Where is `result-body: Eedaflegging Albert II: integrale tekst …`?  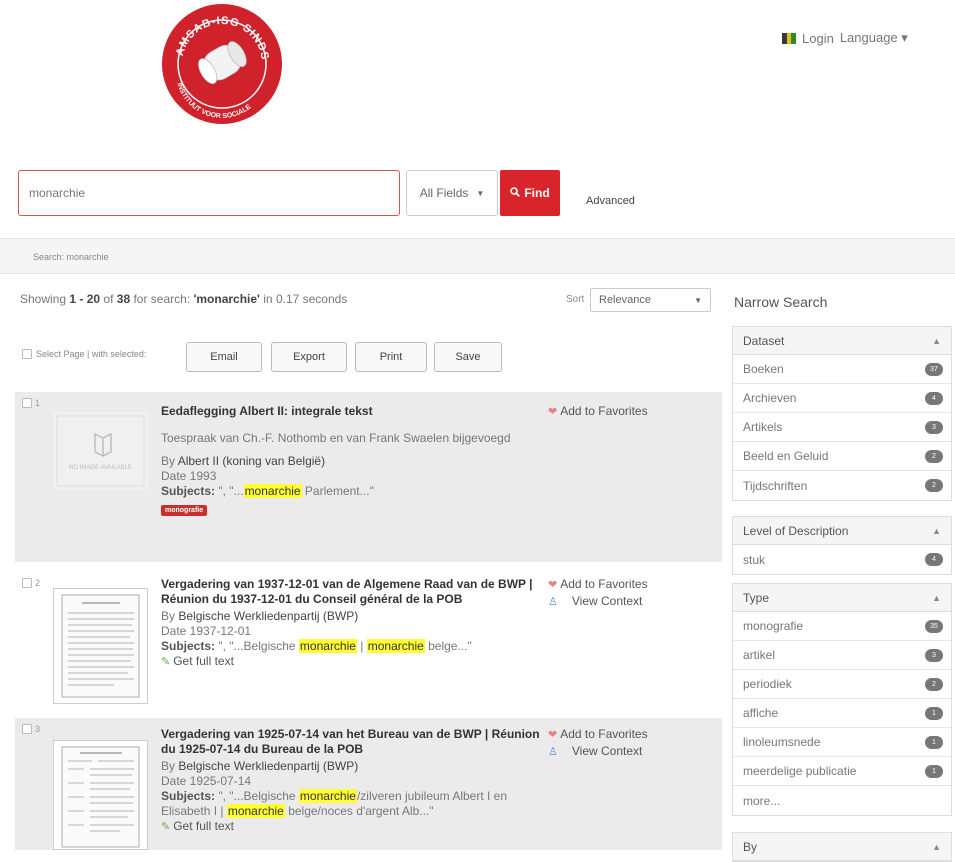
result-body: Eedaflegging Albert II: integrale tekst … is located at coordinates (351, 460).